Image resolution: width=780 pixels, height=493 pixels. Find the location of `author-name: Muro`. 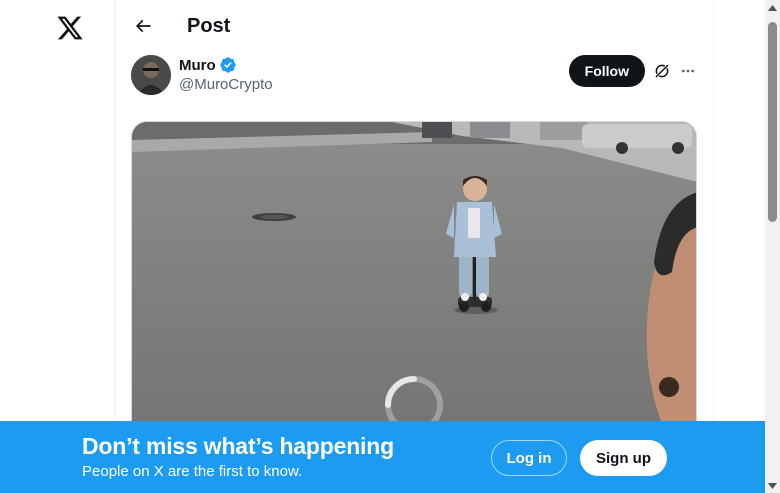

author-name: Muro is located at coordinates (197, 65).